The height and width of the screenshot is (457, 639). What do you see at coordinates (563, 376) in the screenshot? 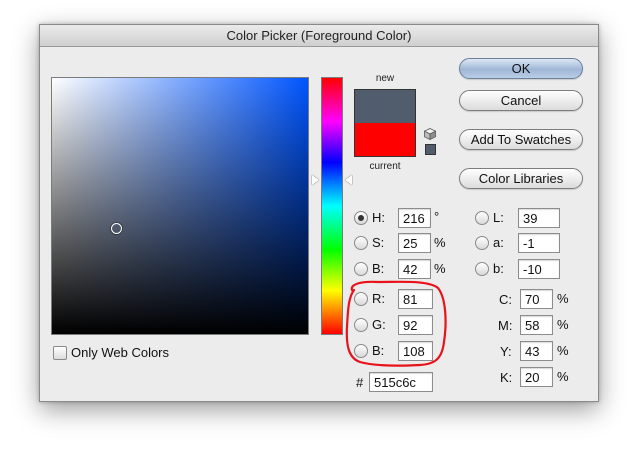
I see `black-unit: %` at bounding box center [563, 376].